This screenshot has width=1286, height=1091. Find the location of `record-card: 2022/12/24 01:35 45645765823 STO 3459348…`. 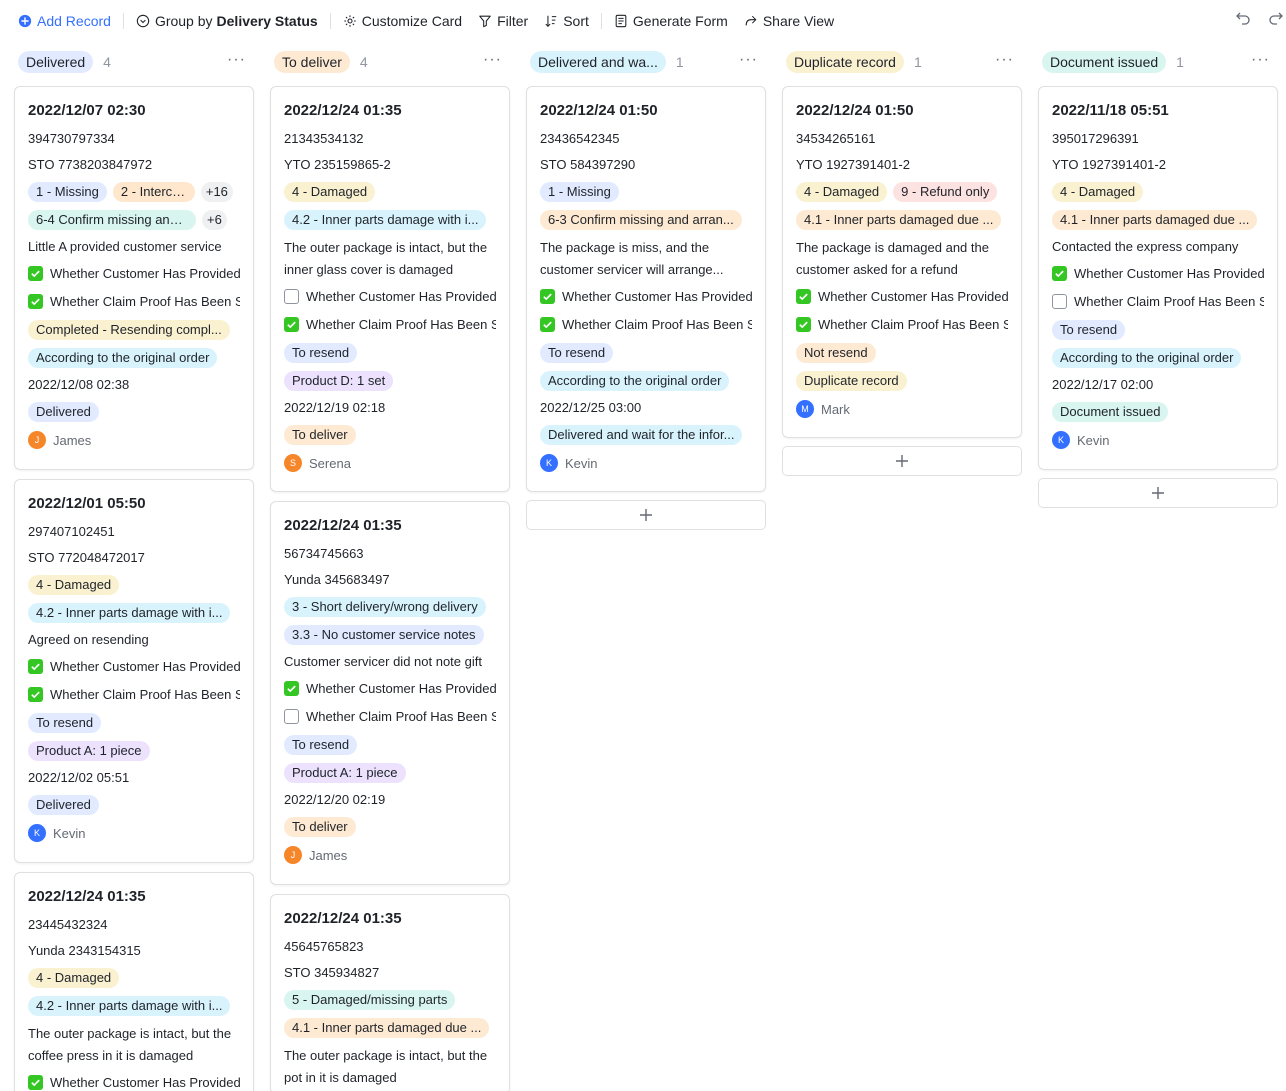

record-card: 2022/12/24 01:35 45645765823 STO 3459348… is located at coordinates (390, 992).